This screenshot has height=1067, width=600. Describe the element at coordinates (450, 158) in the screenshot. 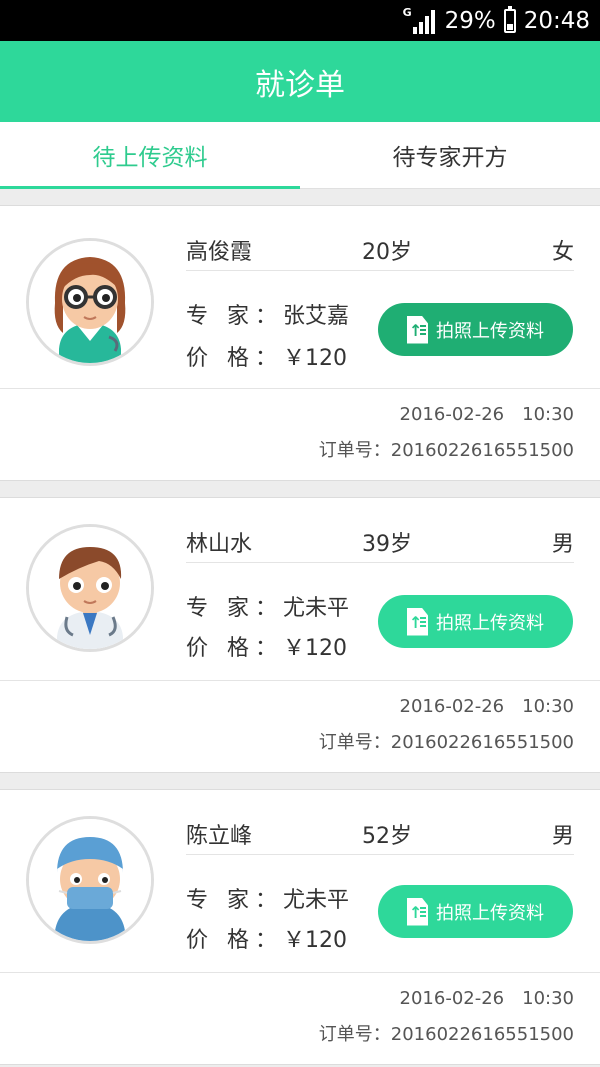

I see `tab-label: 待专家开方` at that location.